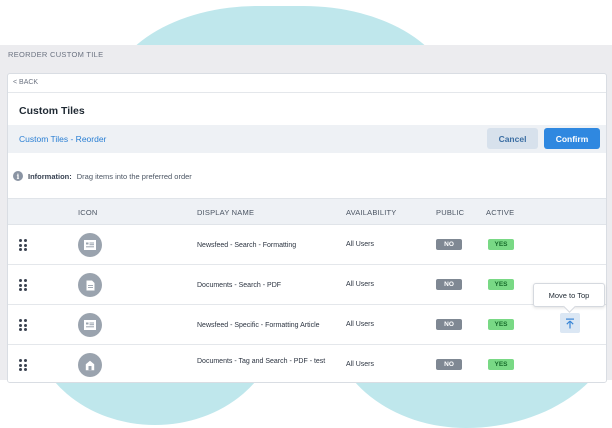  I want to click on tile-display-name: Newsfeed - Specific - Formatting Article, so click(258, 325).